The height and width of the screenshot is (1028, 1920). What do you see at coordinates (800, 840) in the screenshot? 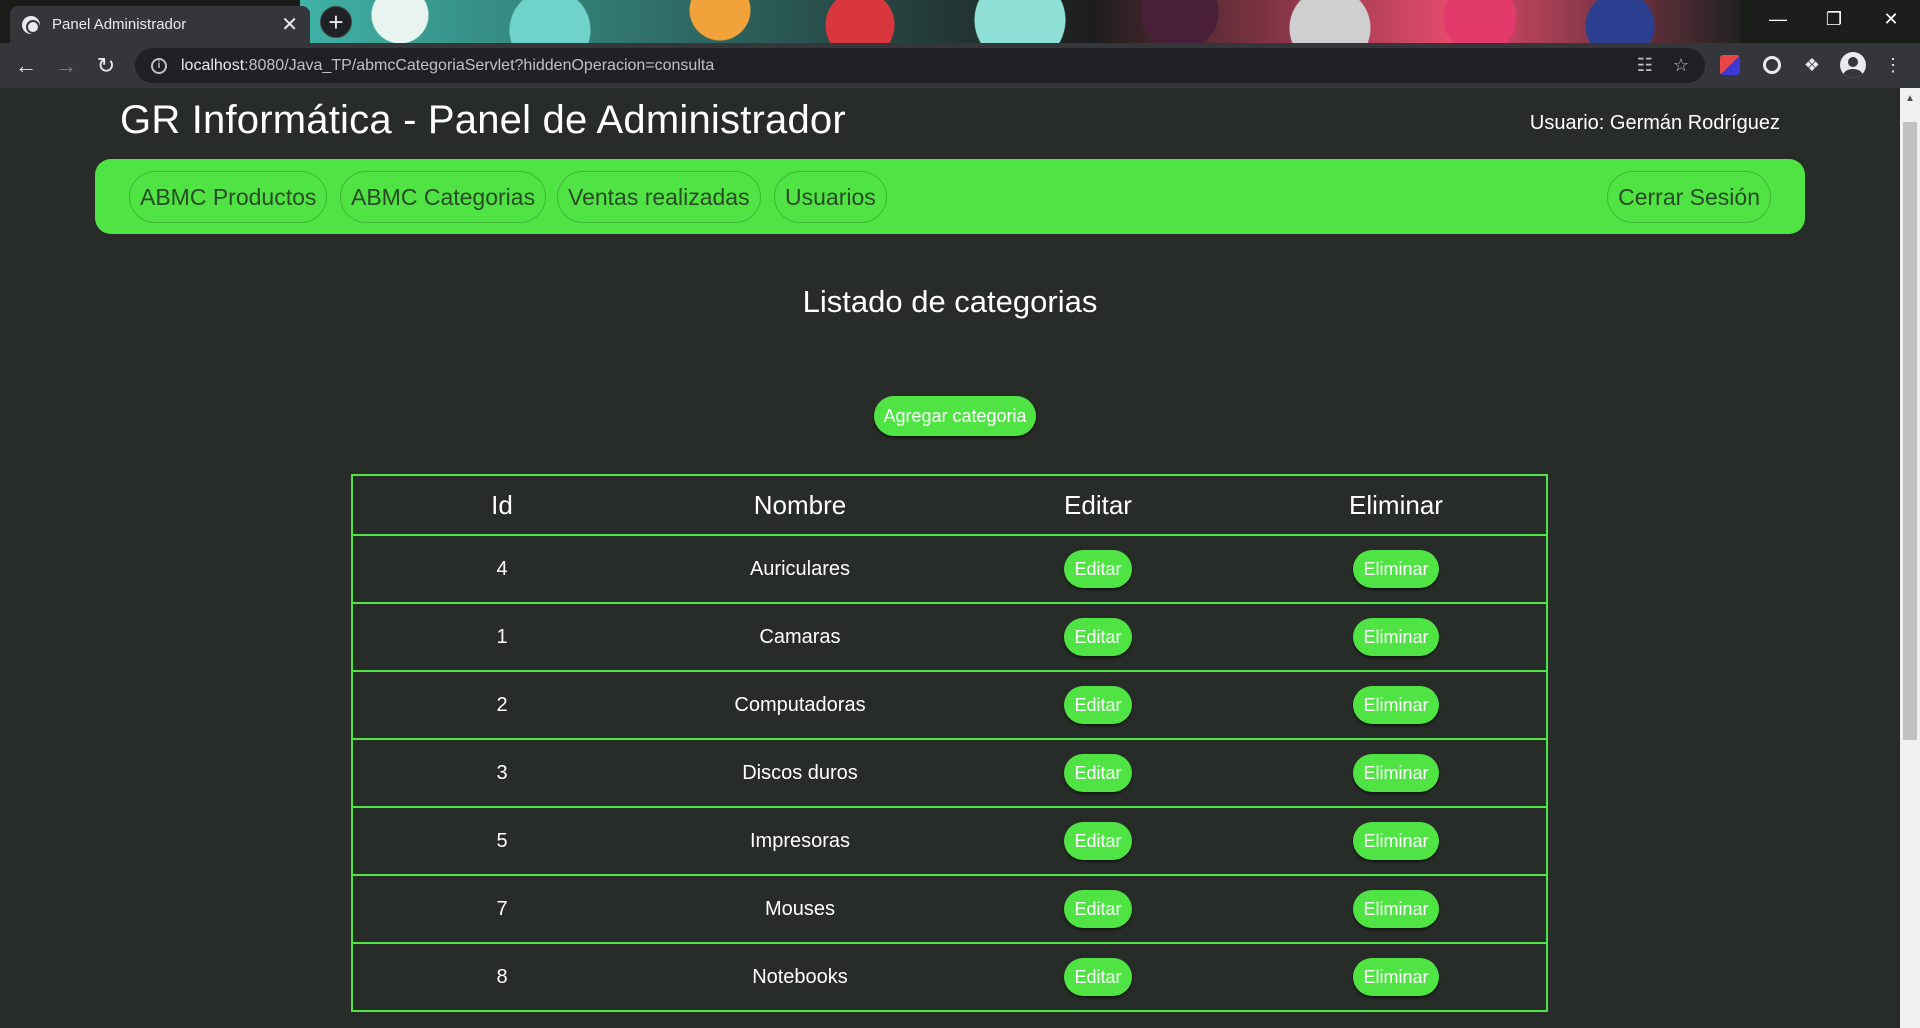
I see `cell-nombre: Impresoras` at bounding box center [800, 840].